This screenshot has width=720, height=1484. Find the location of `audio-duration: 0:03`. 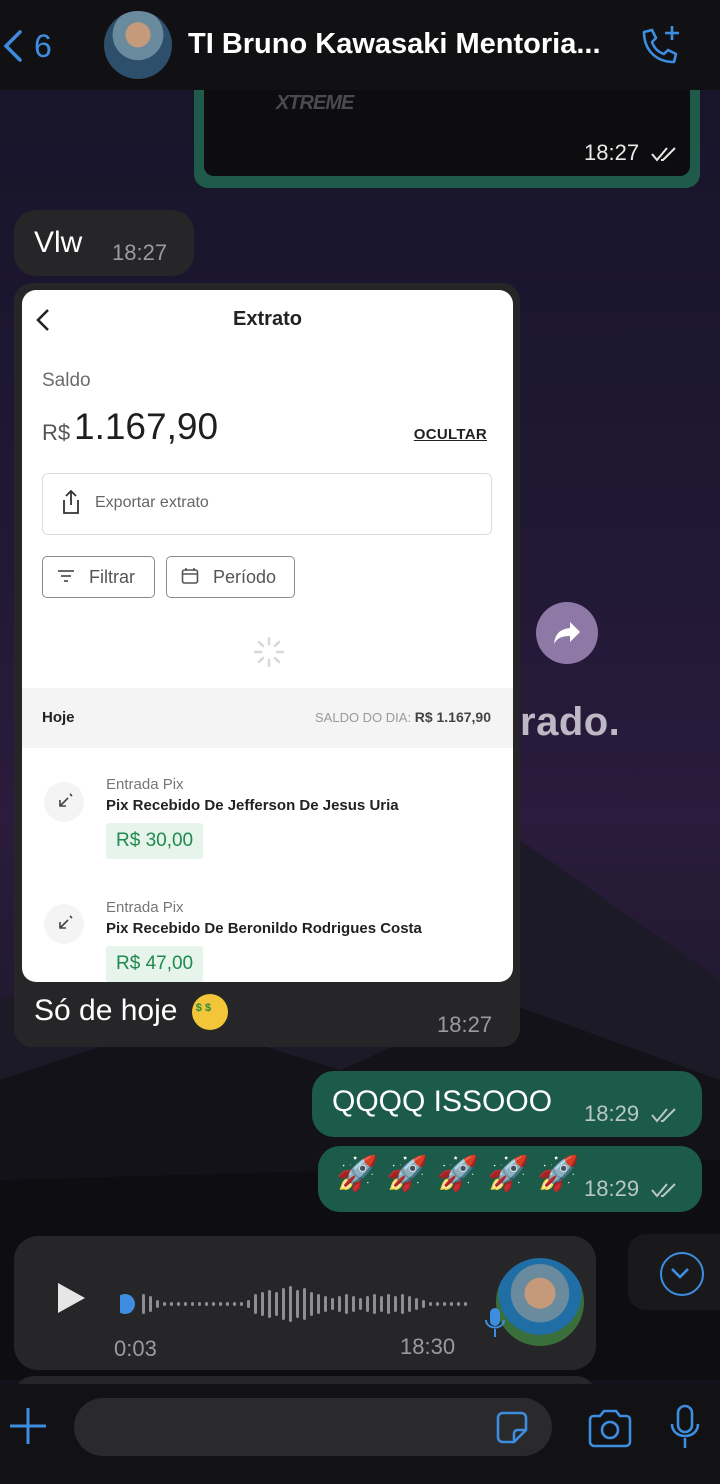

audio-duration: 0:03 is located at coordinates (135, 1348).